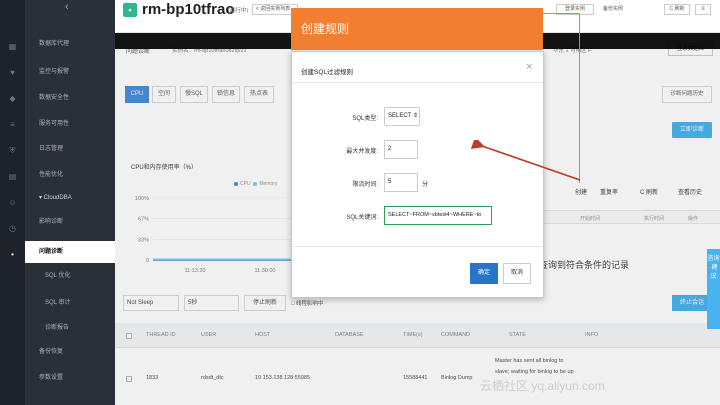 The height and width of the screenshot is (405, 720). I want to click on sql-type-value: SELECT, so click(400, 116).